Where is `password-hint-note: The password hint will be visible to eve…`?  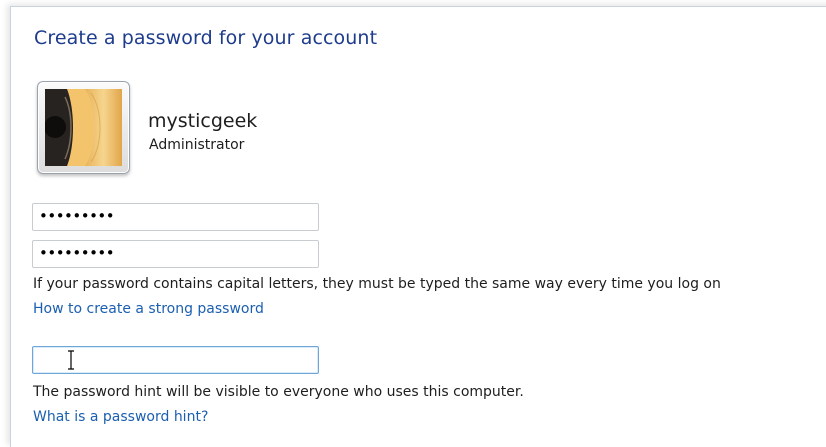 password-hint-note: The password hint will be visible to eve… is located at coordinates (278, 392).